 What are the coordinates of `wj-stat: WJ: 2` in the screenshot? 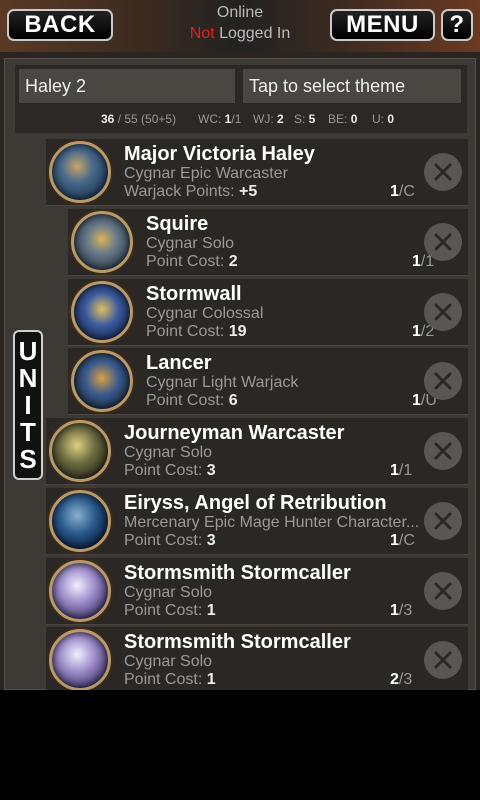 It's located at (268, 119).